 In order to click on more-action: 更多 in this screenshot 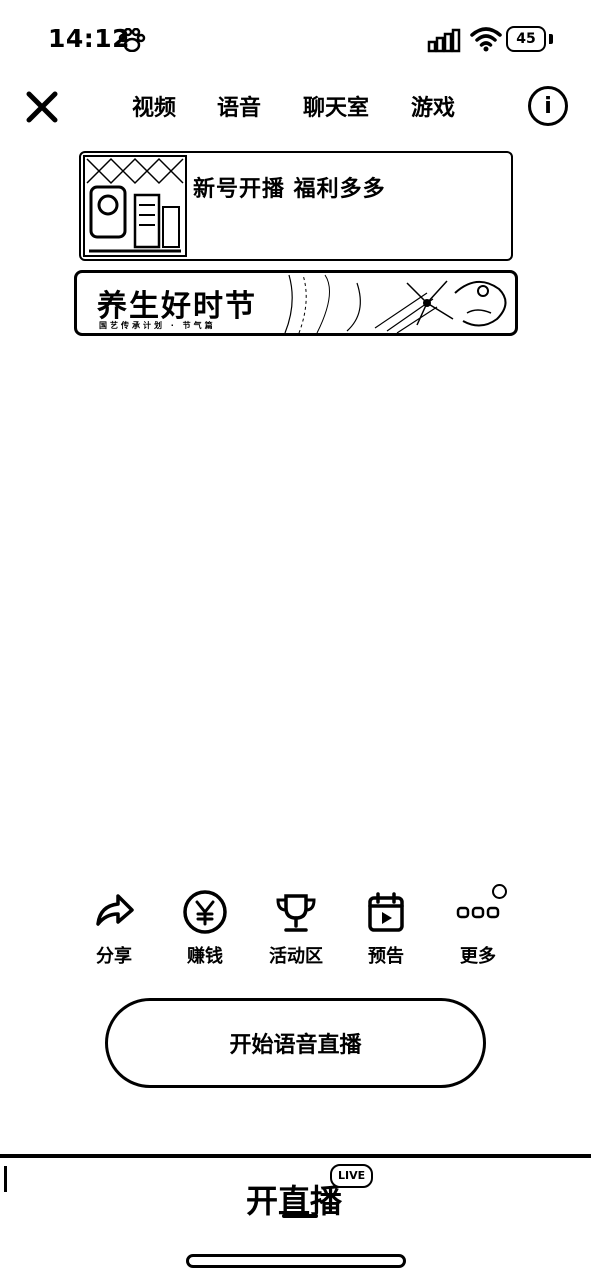, I will do `click(478, 928)`.